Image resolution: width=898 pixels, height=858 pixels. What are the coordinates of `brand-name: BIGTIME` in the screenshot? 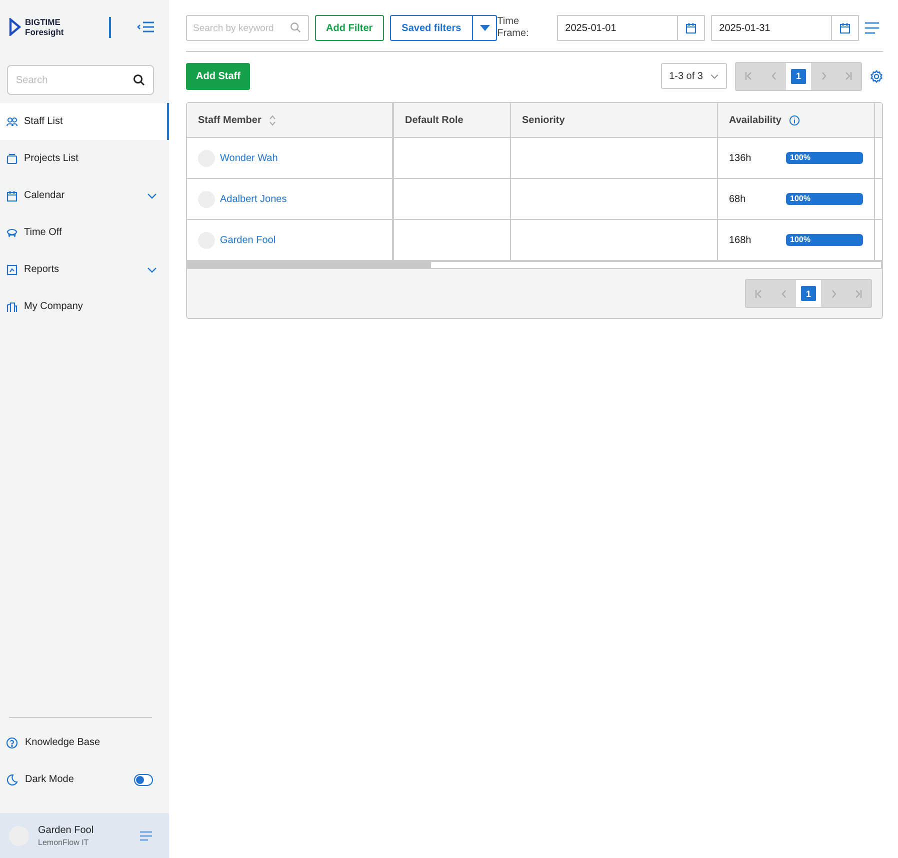 It's located at (43, 22).